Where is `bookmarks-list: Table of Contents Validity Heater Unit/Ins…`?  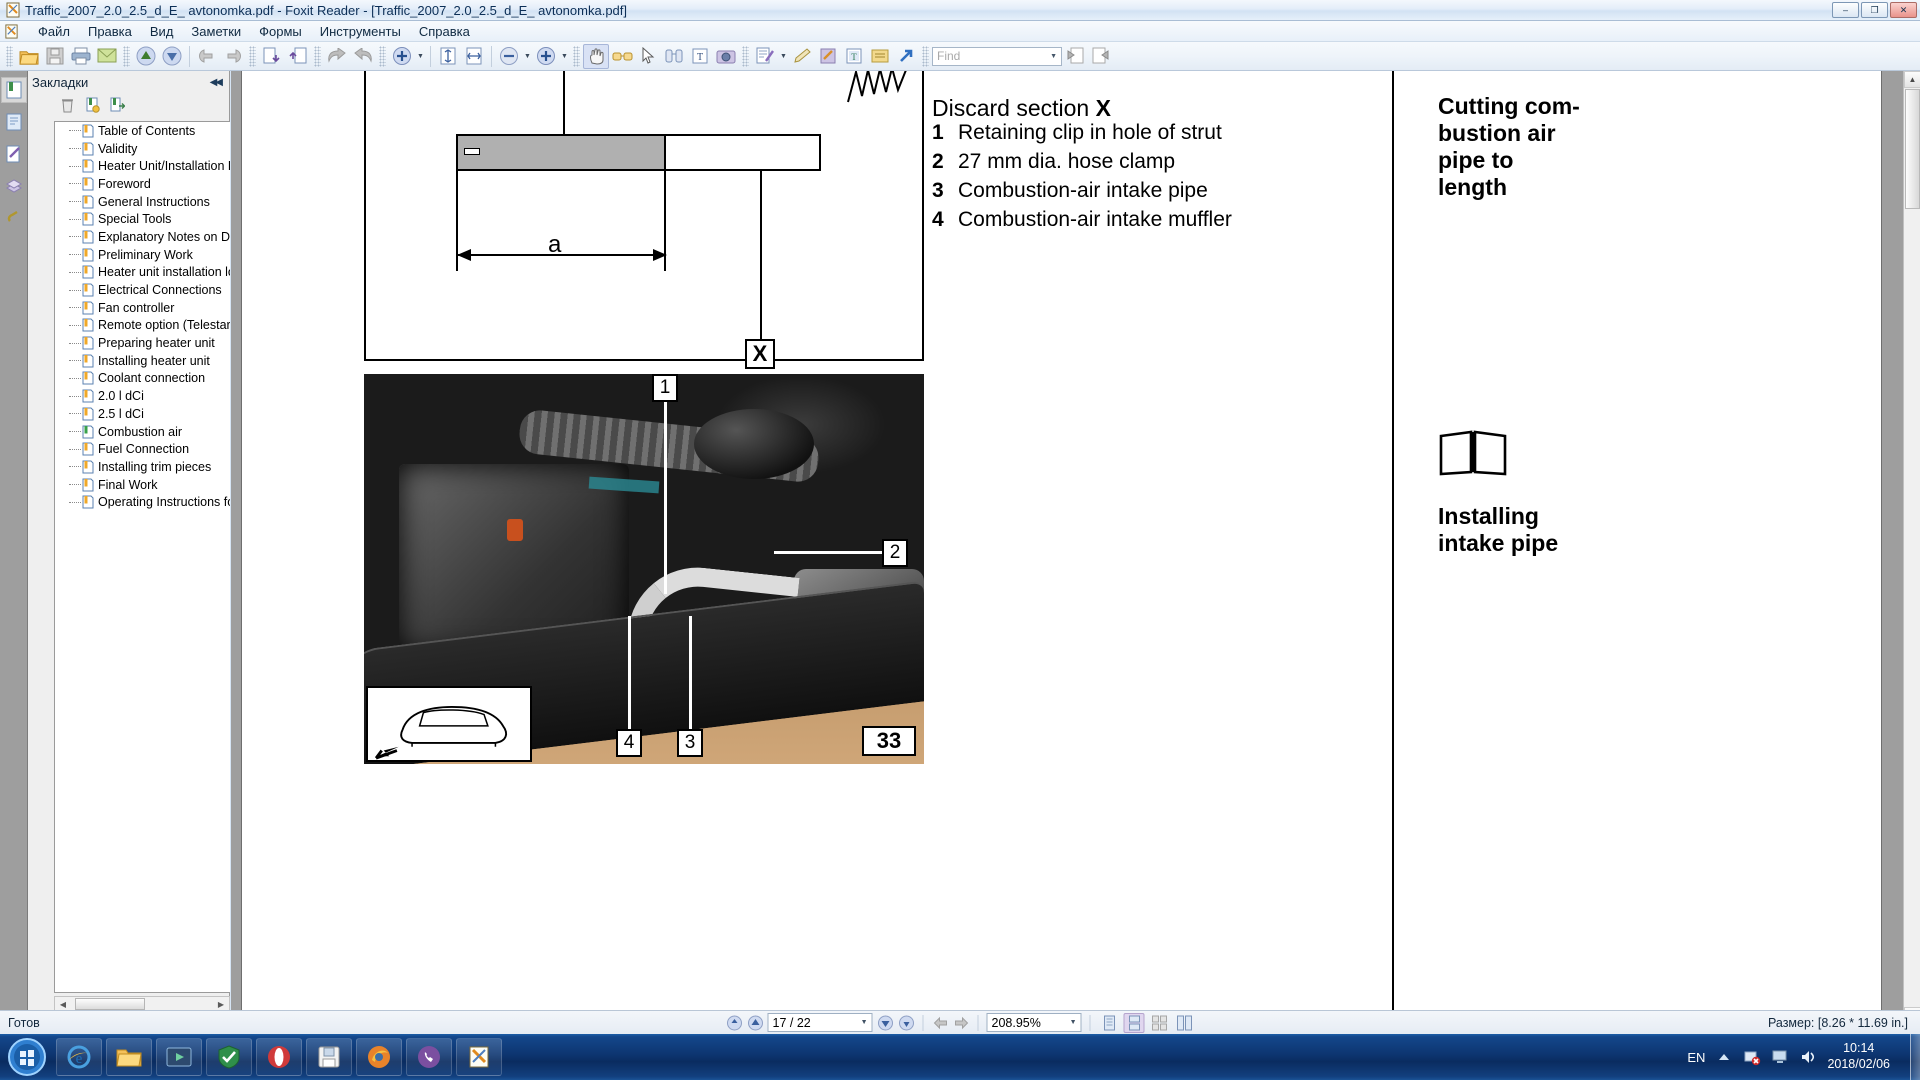
bookmarks-list: Table of Contents Validity Heater Unit/Ins… is located at coordinates (142, 557).